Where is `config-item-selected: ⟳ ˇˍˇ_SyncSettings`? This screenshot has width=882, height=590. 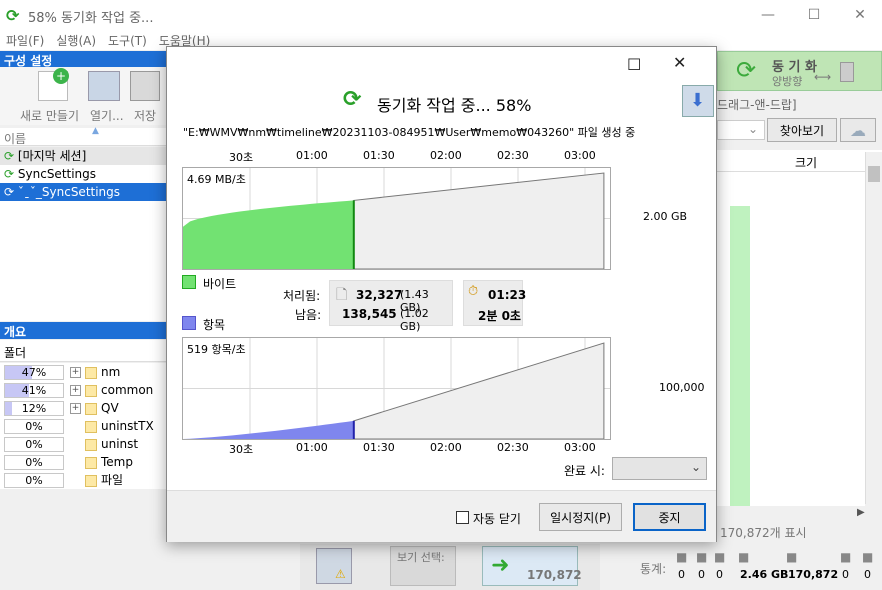
config-item-selected: ⟳ ˇˍˇ_SyncSettings is located at coordinates (83, 192).